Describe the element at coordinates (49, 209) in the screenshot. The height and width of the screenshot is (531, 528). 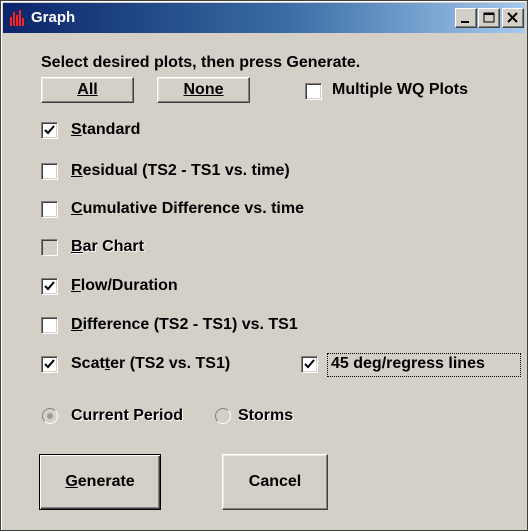
I see `cumulative-difference-checkbox` at that location.